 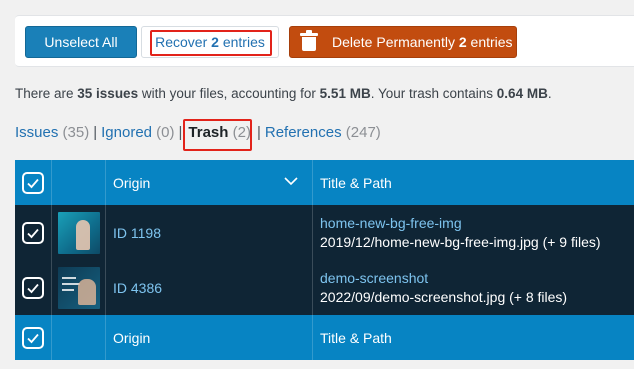 I want to click on origin-column-footer: Origin, so click(x=209, y=337).